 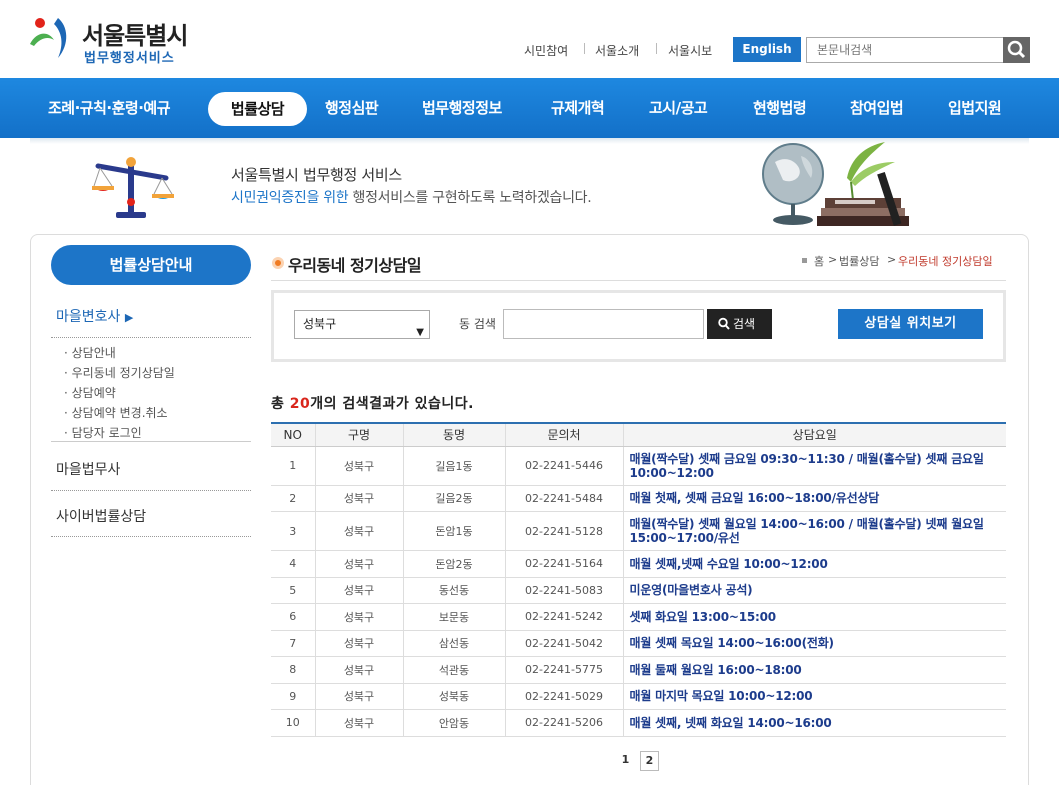 What do you see at coordinates (101, 516) in the screenshot?
I see `sidebar-item-cyber-consult: 사이버법률상담` at bounding box center [101, 516].